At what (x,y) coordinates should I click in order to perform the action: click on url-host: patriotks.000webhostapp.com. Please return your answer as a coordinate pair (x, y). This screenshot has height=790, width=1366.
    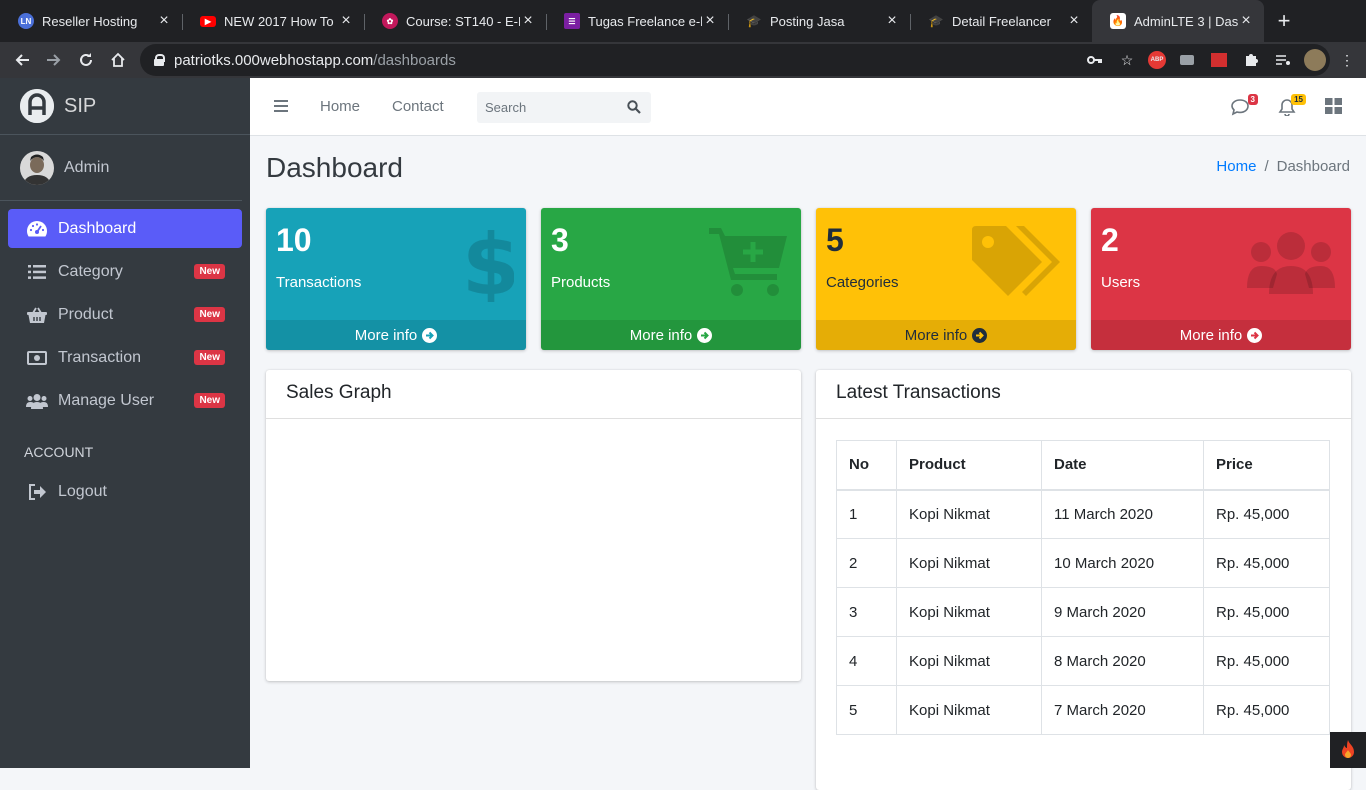
    Looking at the image, I should click on (274, 60).